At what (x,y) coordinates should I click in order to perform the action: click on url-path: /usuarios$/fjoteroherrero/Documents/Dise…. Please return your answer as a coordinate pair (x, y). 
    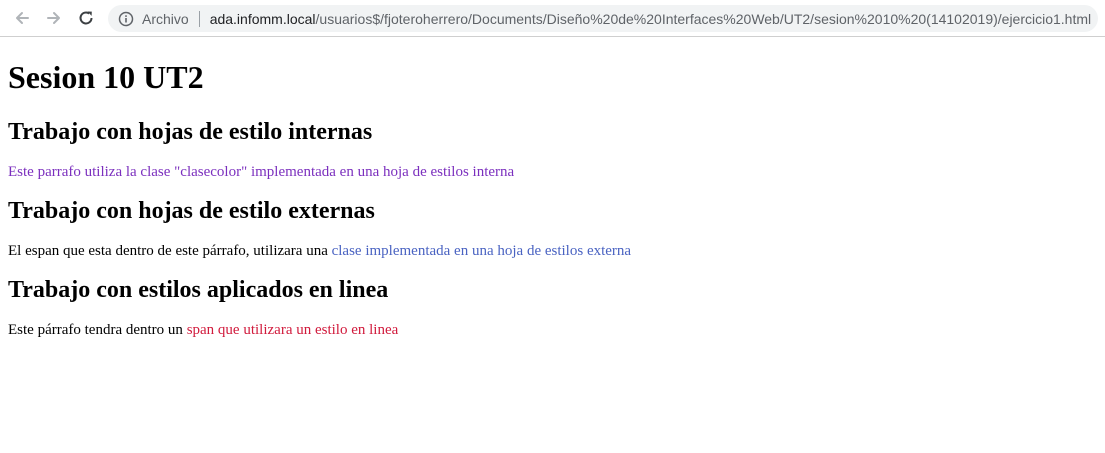
    Looking at the image, I should click on (703, 18).